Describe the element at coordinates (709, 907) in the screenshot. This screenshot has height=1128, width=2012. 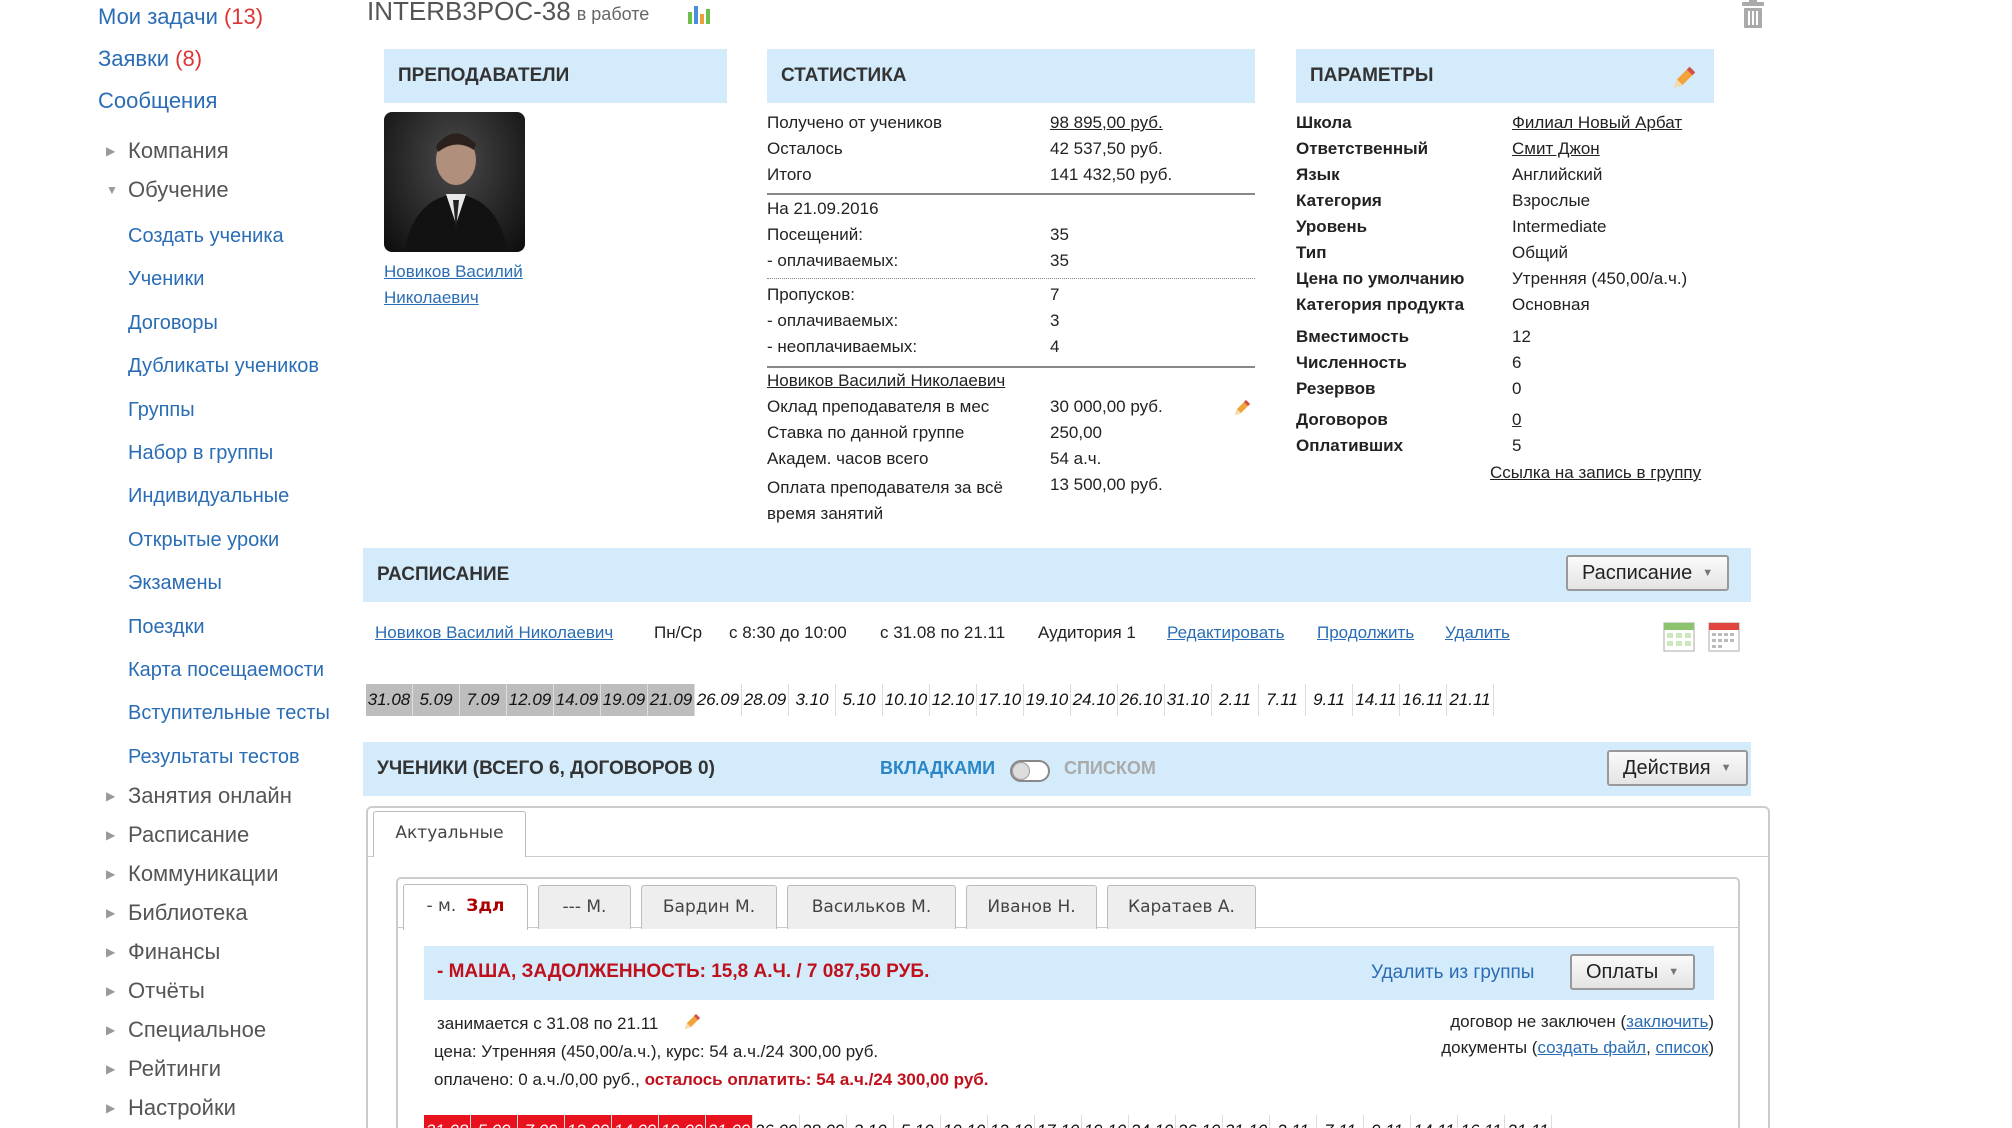
I see `student-tab: Бардин М.` at that location.